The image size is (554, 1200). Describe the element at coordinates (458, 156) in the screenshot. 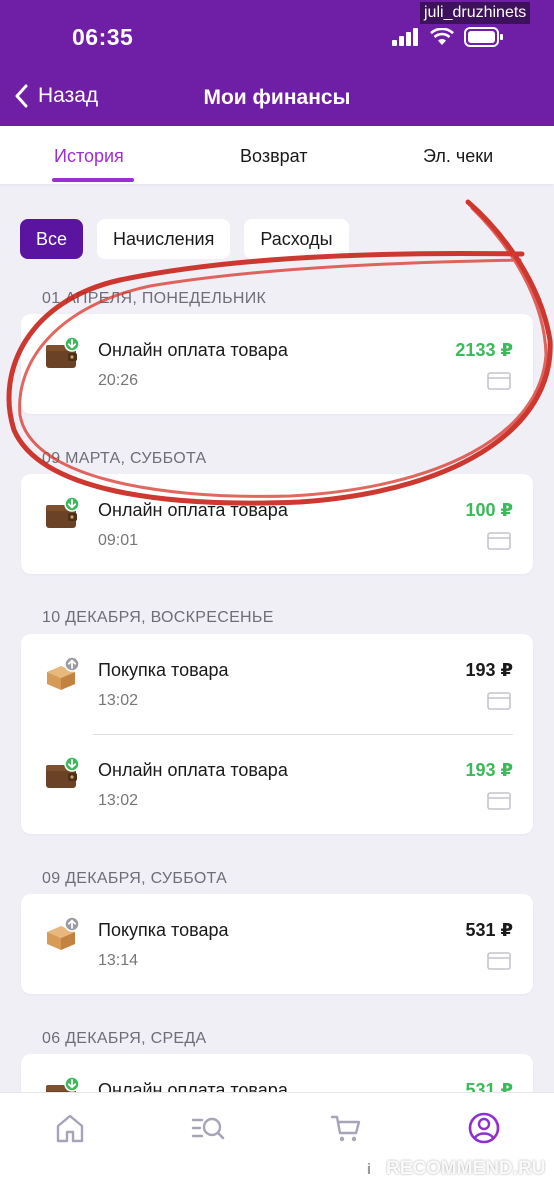

I see `tab-receipts: Эл. чеки` at that location.